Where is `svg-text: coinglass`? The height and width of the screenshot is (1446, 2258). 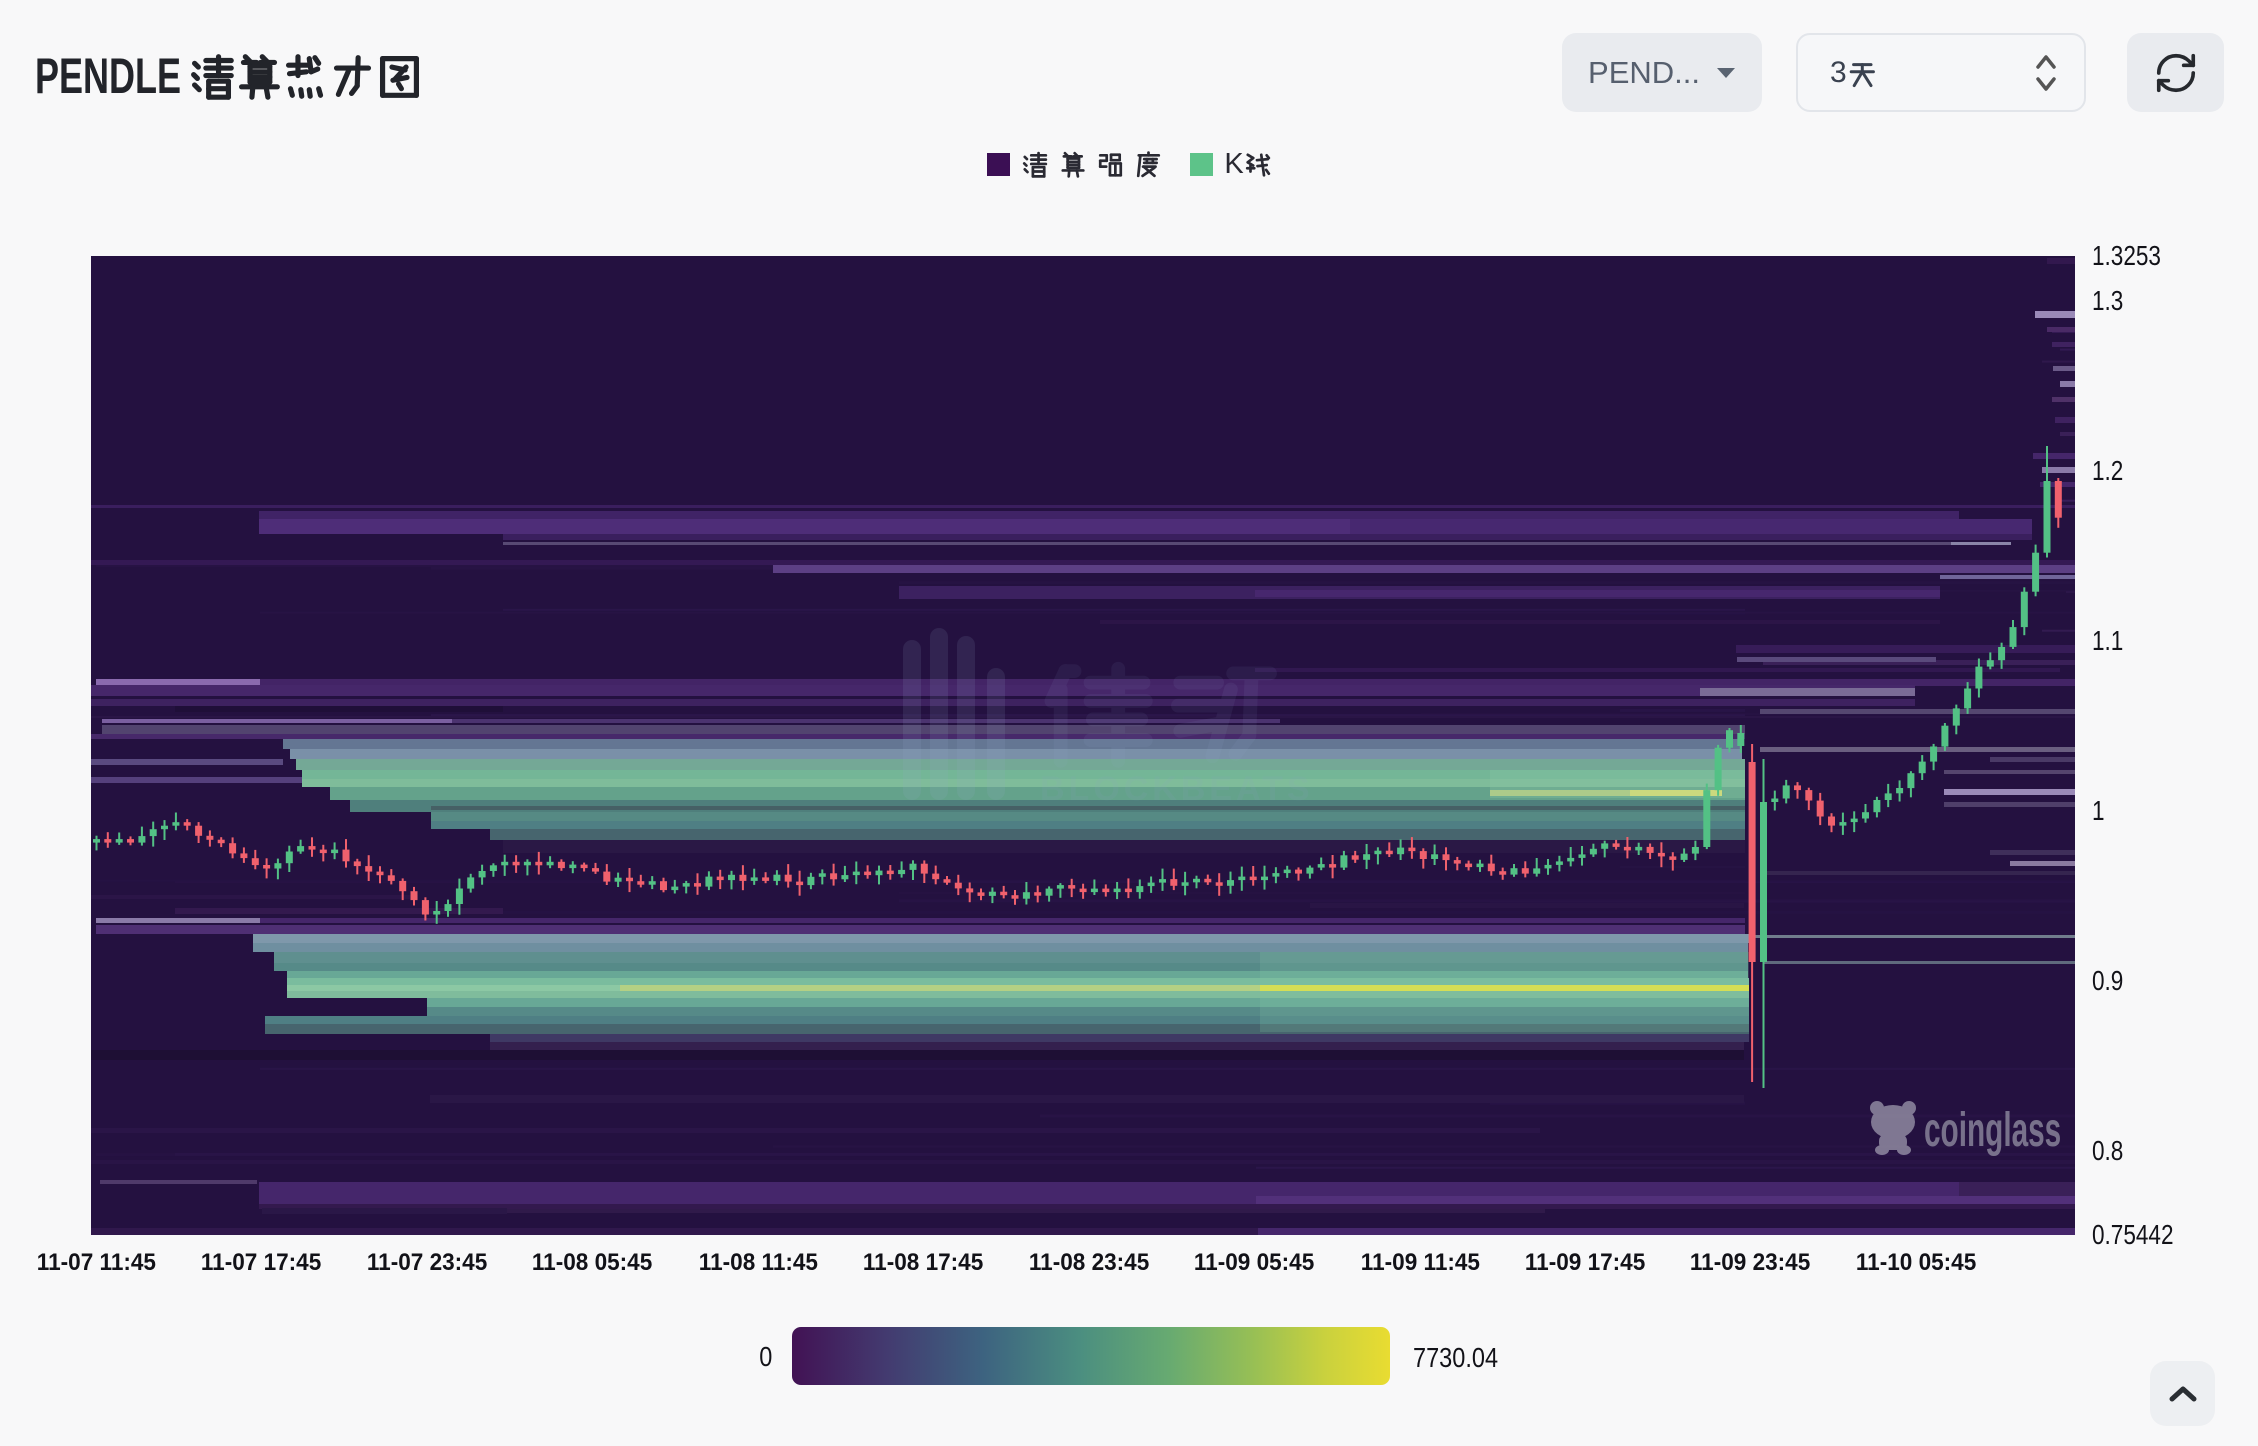 svg-text: coinglass is located at coordinates (1992, 1130).